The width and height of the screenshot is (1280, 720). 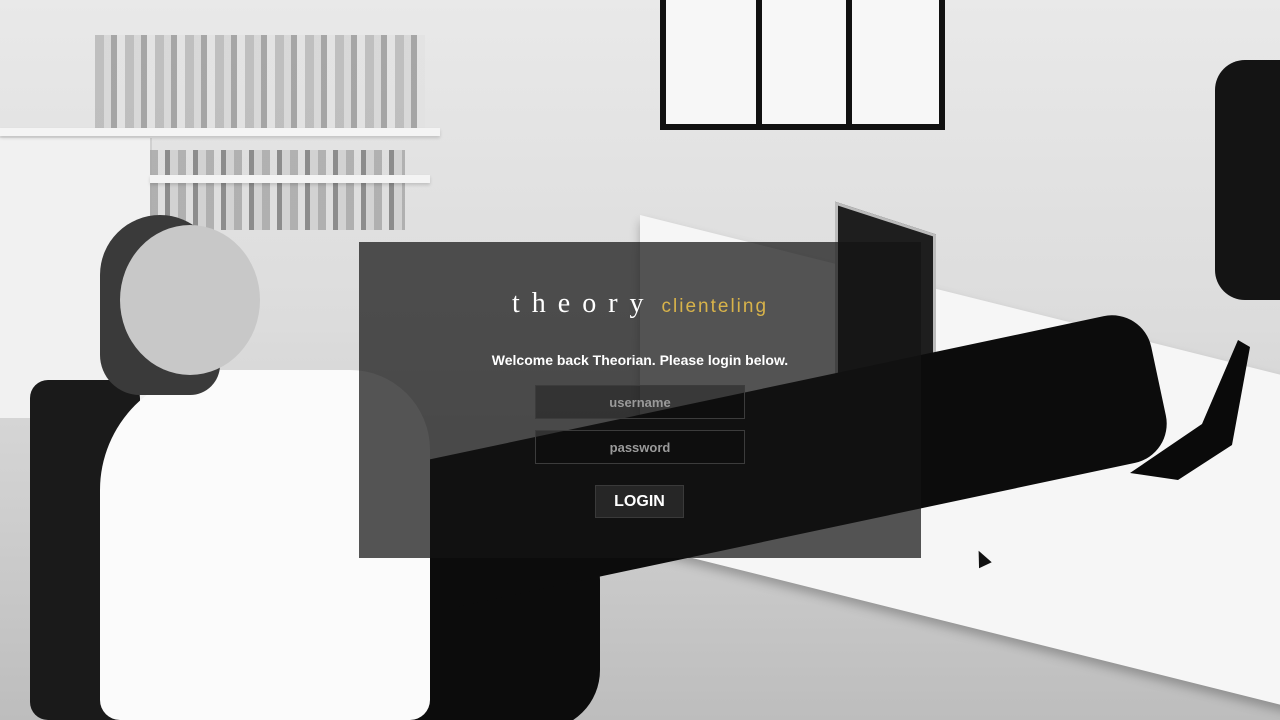 What do you see at coordinates (802, 65) in the screenshot?
I see `window` at bounding box center [802, 65].